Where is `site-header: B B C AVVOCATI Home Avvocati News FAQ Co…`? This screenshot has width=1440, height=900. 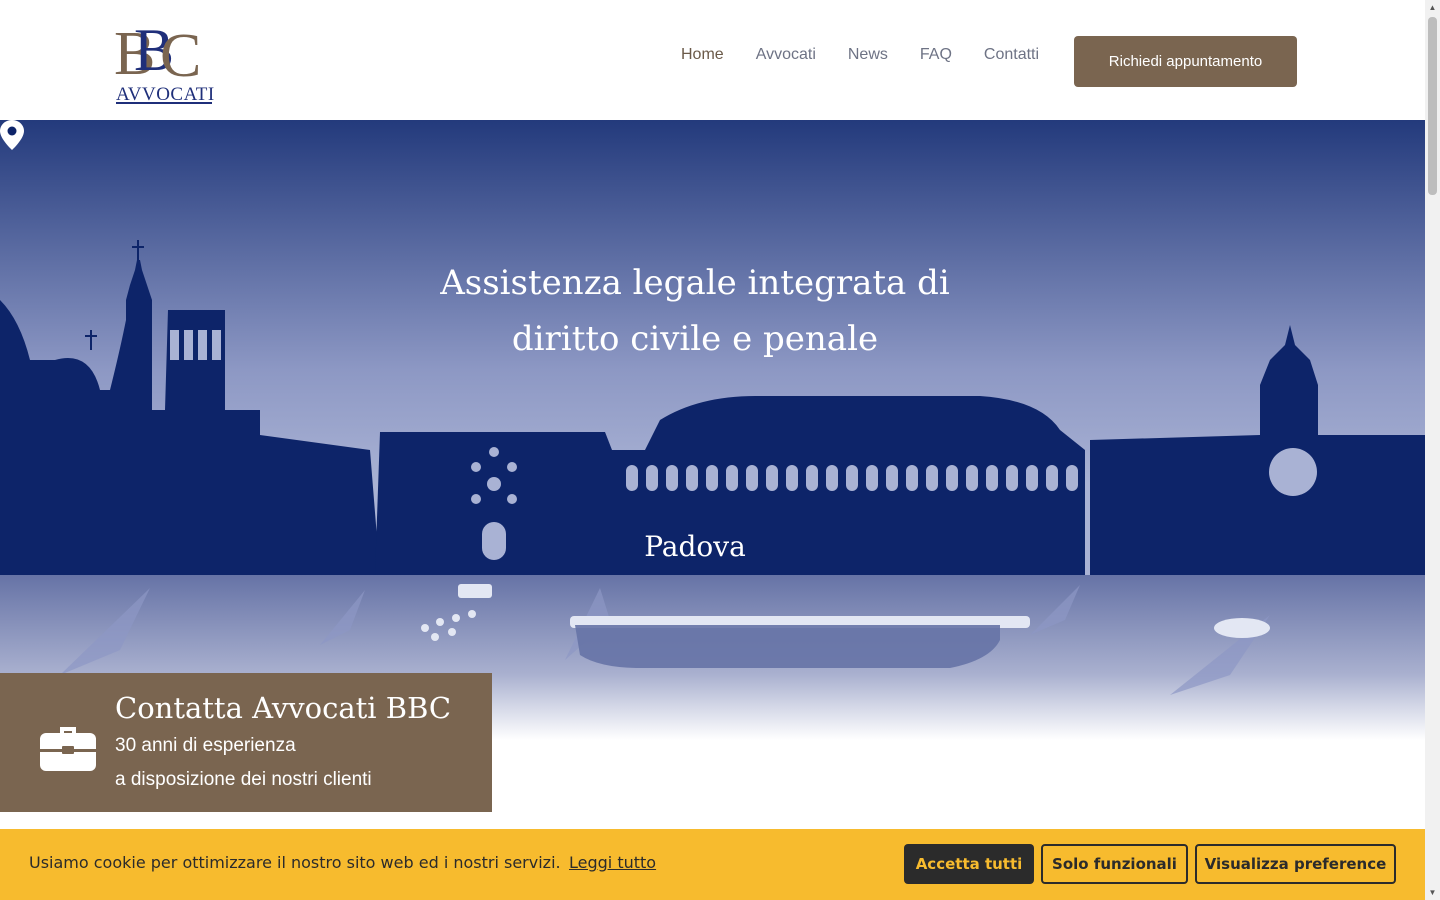
site-header: B B C AVVOCATI Home Avvocati News FAQ Co… is located at coordinates (712, 60).